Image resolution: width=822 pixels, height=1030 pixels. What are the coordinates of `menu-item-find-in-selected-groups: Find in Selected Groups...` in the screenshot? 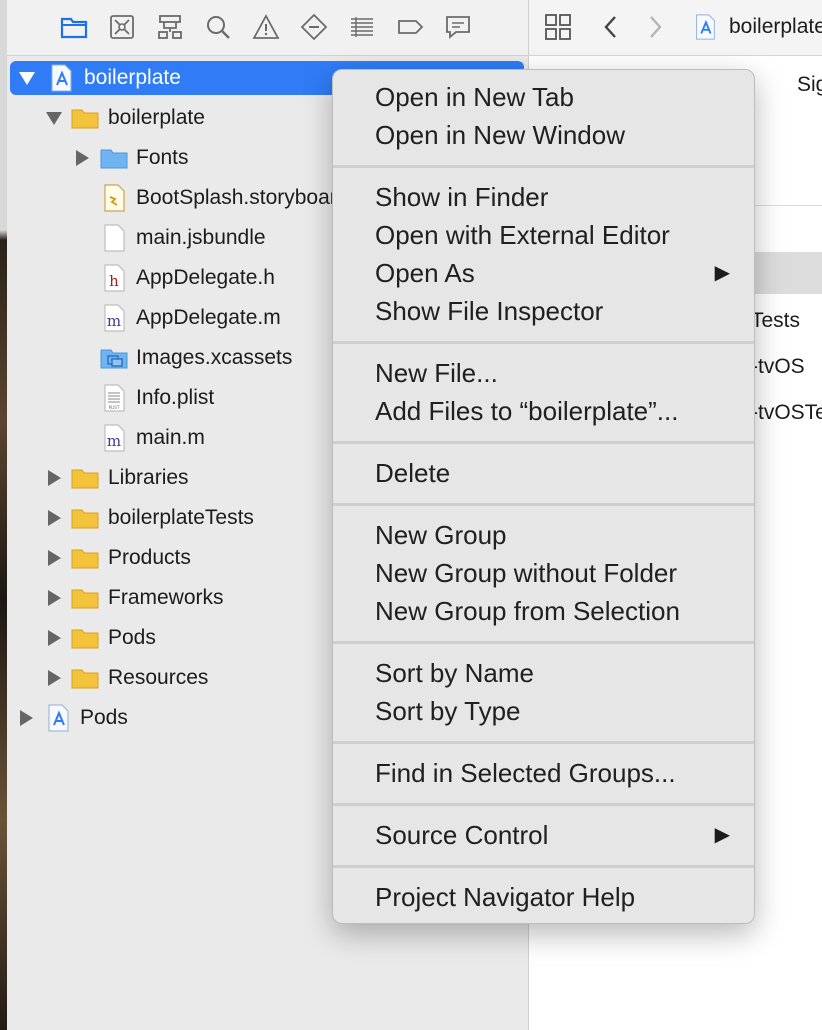 It's located at (525, 773).